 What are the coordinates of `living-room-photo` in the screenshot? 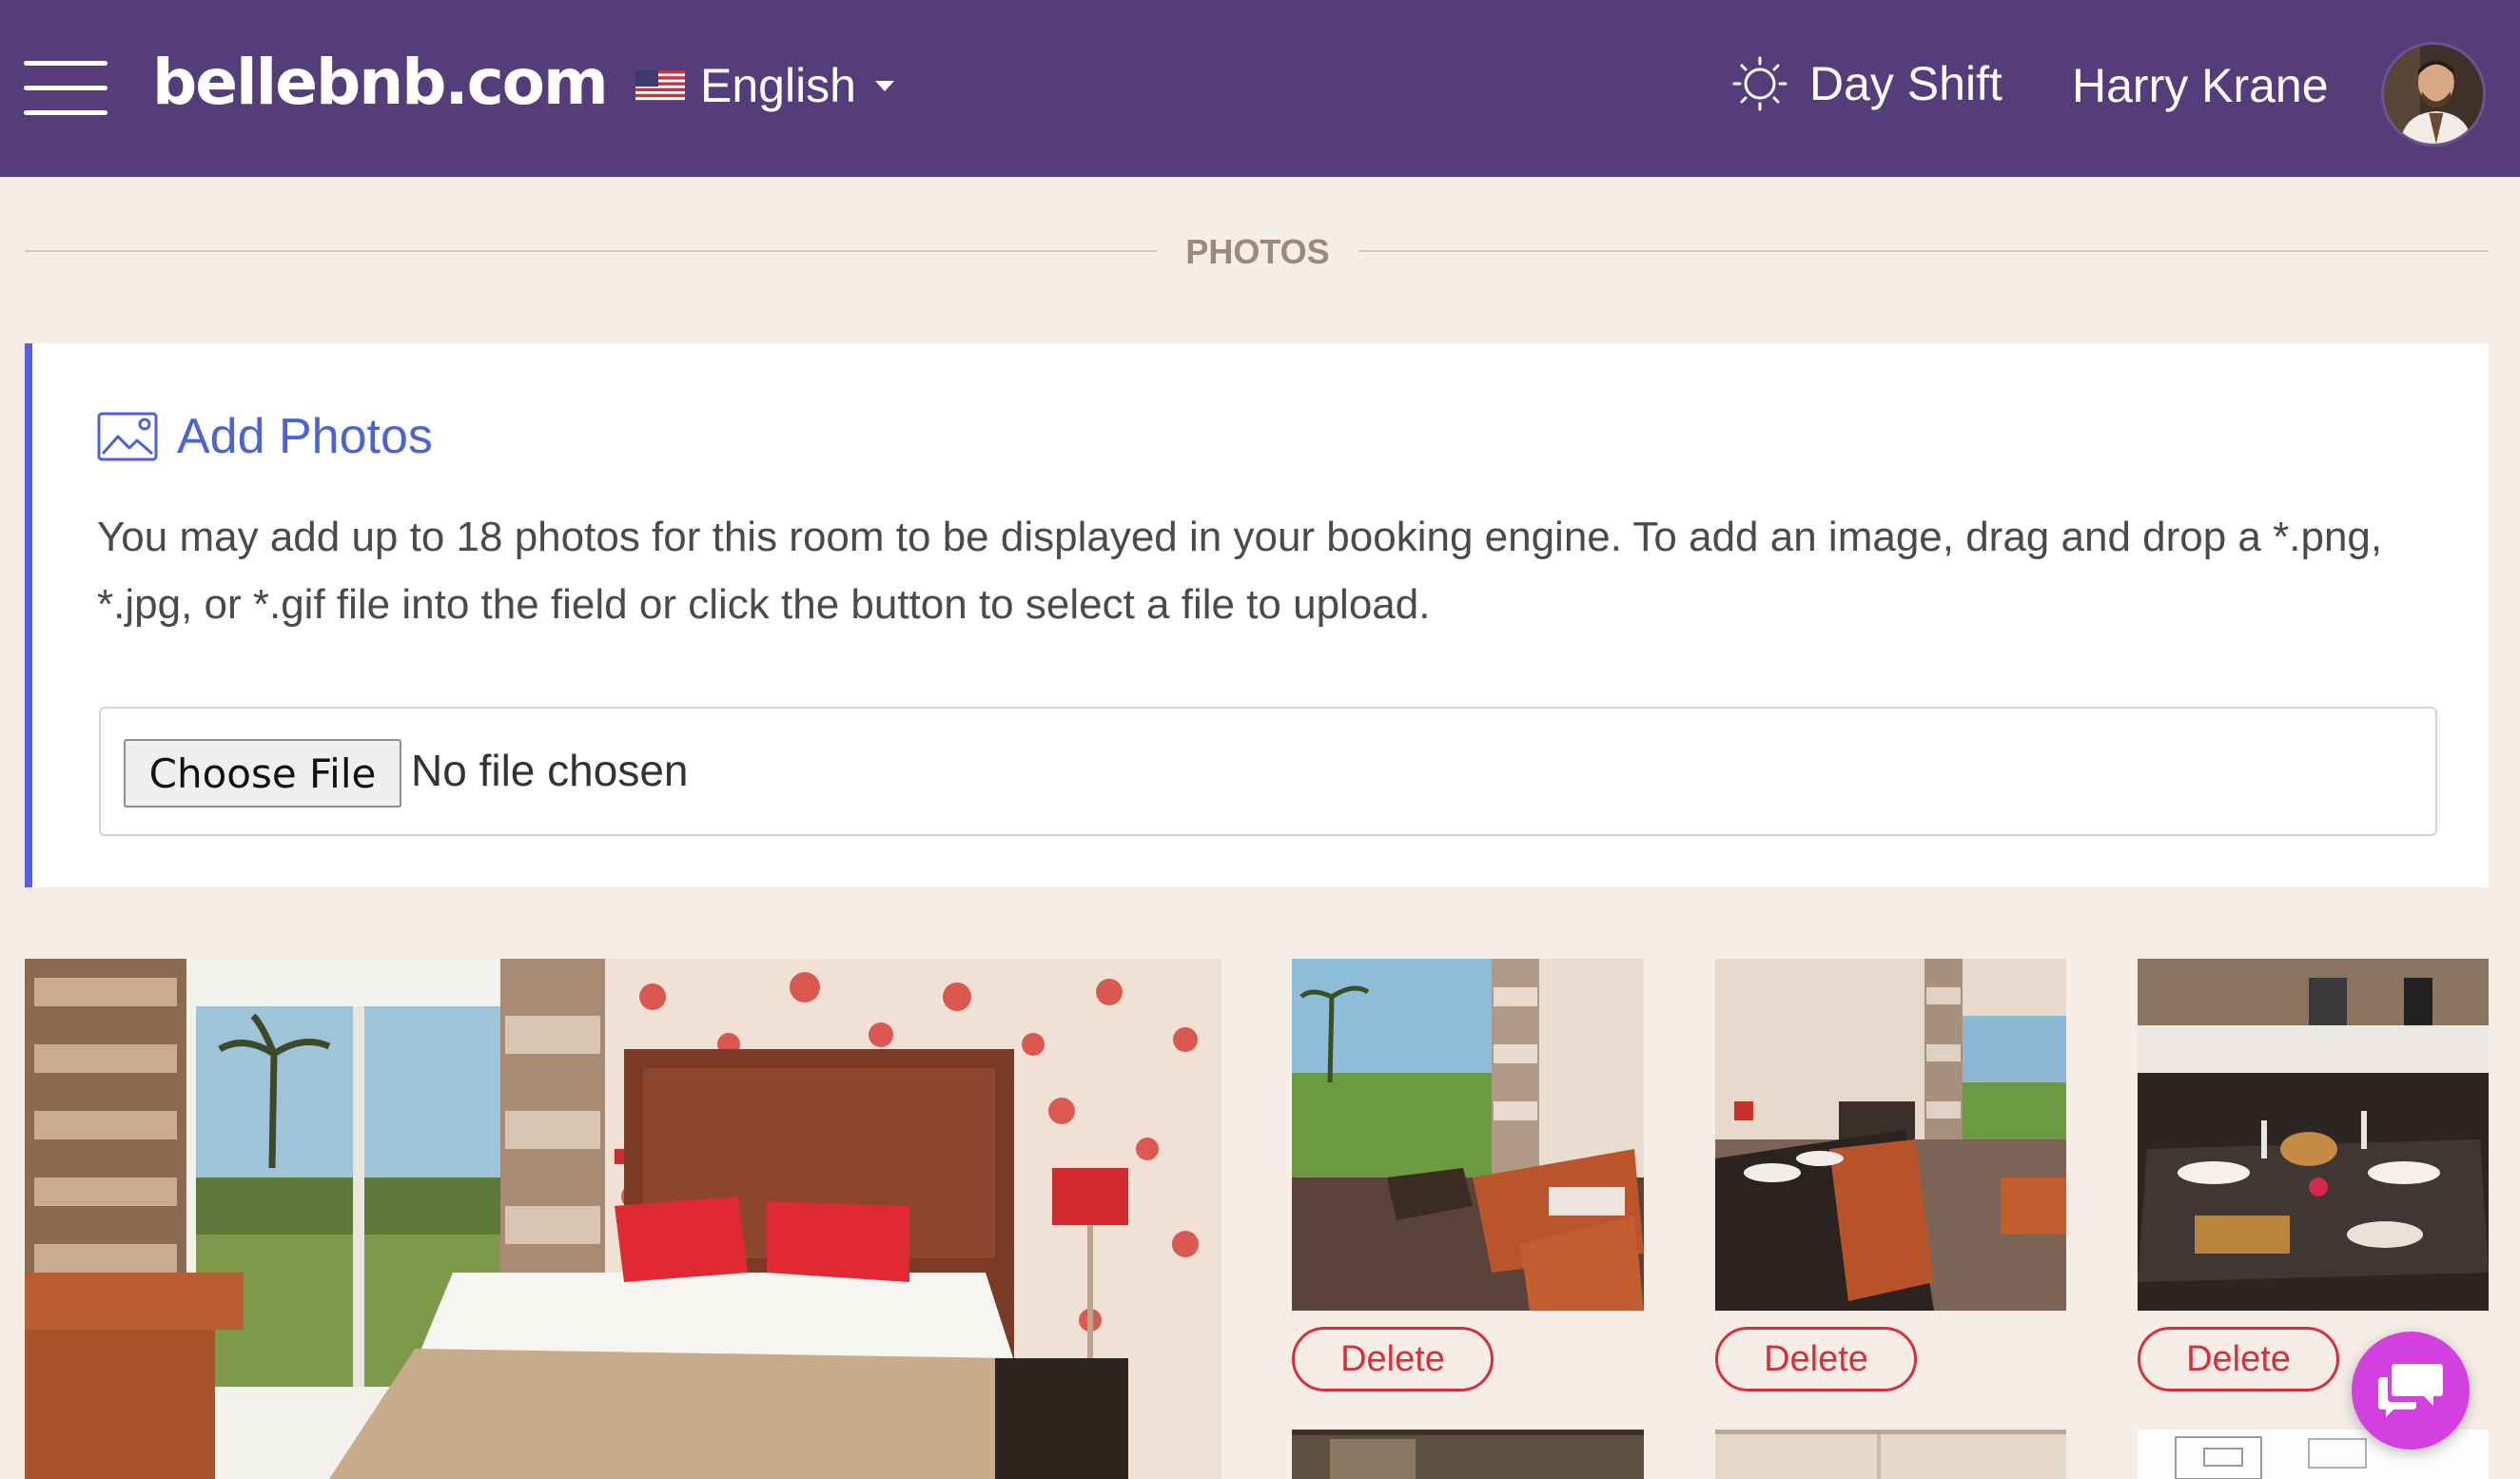 It's located at (1468, 1135).